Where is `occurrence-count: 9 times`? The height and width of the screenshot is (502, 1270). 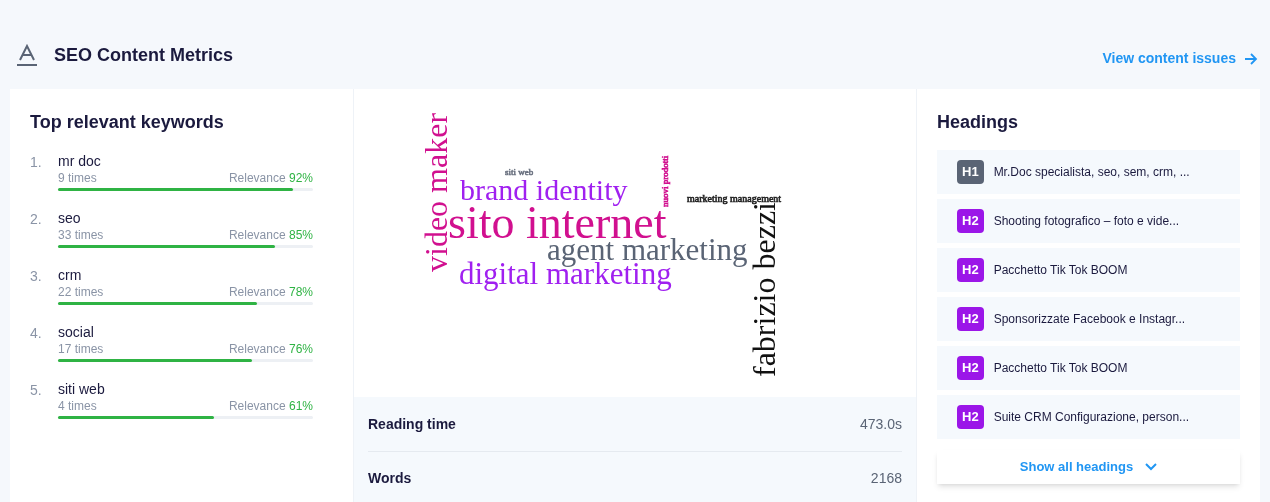
occurrence-count: 9 times is located at coordinates (77, 178).